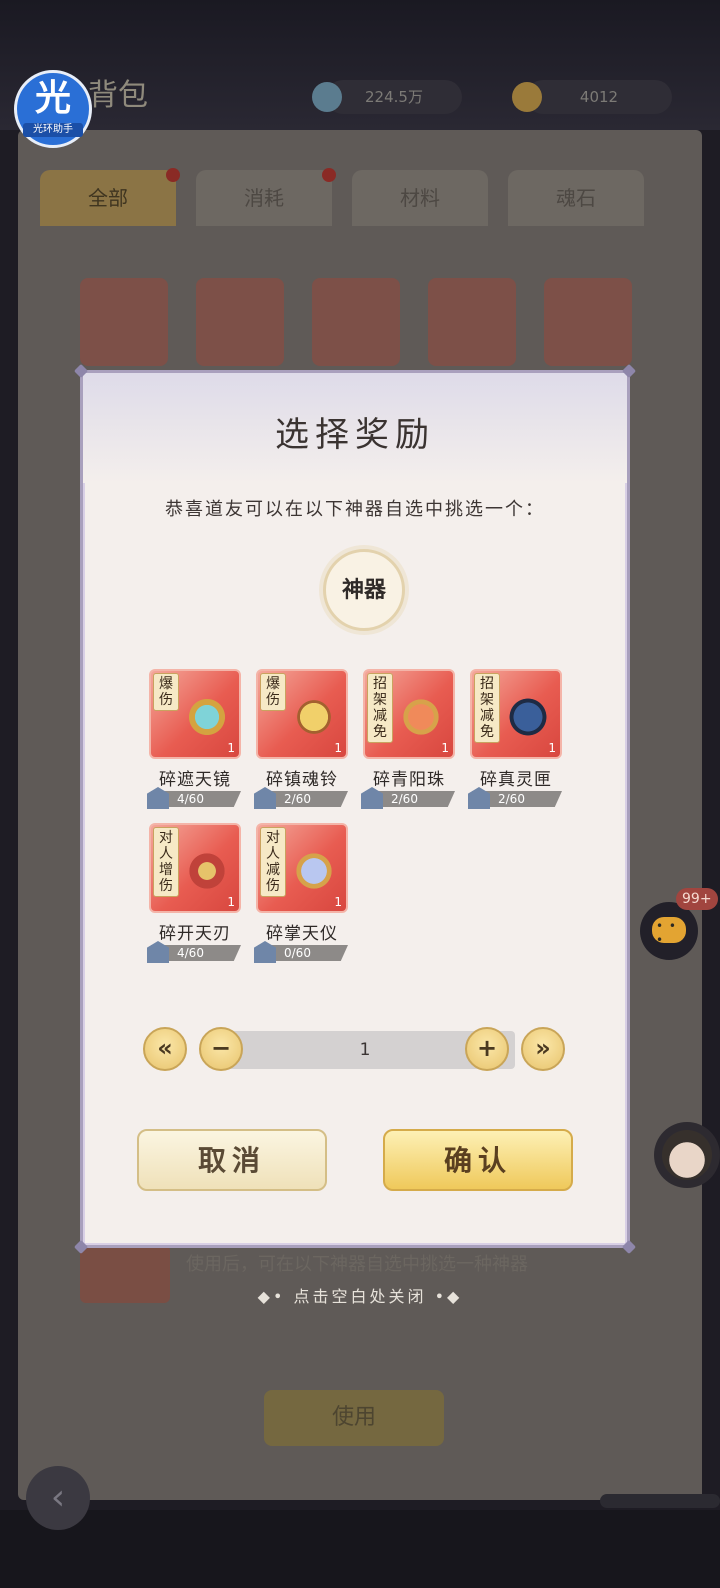 This screenshot has width=720, height=1588. Describe the element at coordinates (118, 95) in the screenshot. I see `background-title: 背包` at that location.